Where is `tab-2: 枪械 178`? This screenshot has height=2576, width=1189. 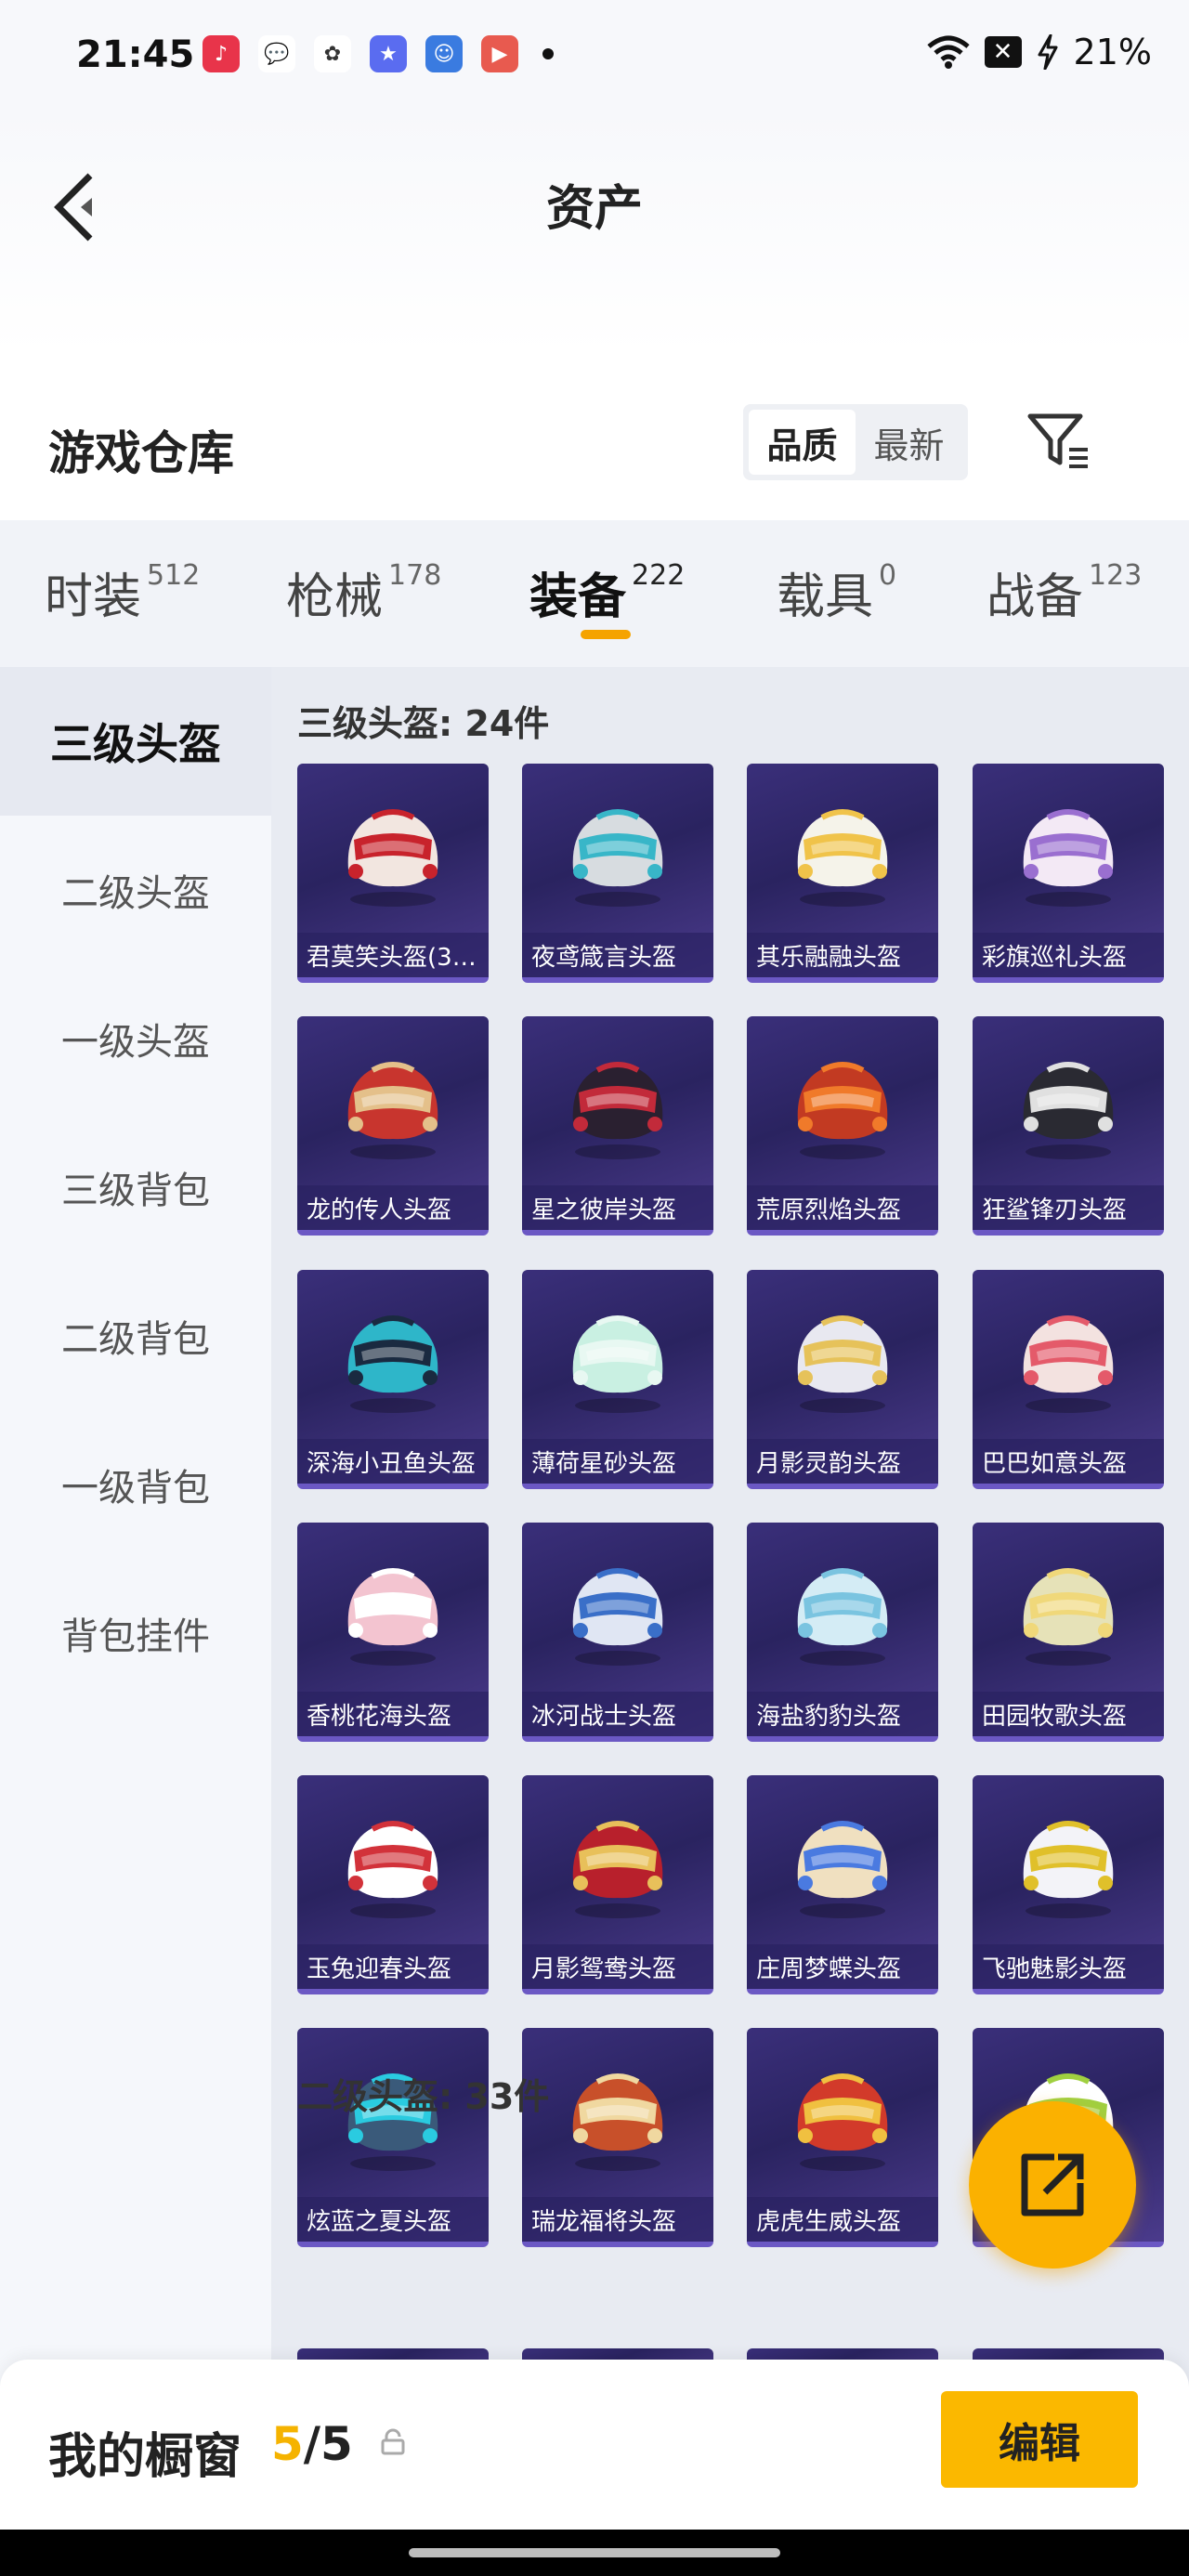
tab-2: 枪械 178 is located at coordinates (363, 592).